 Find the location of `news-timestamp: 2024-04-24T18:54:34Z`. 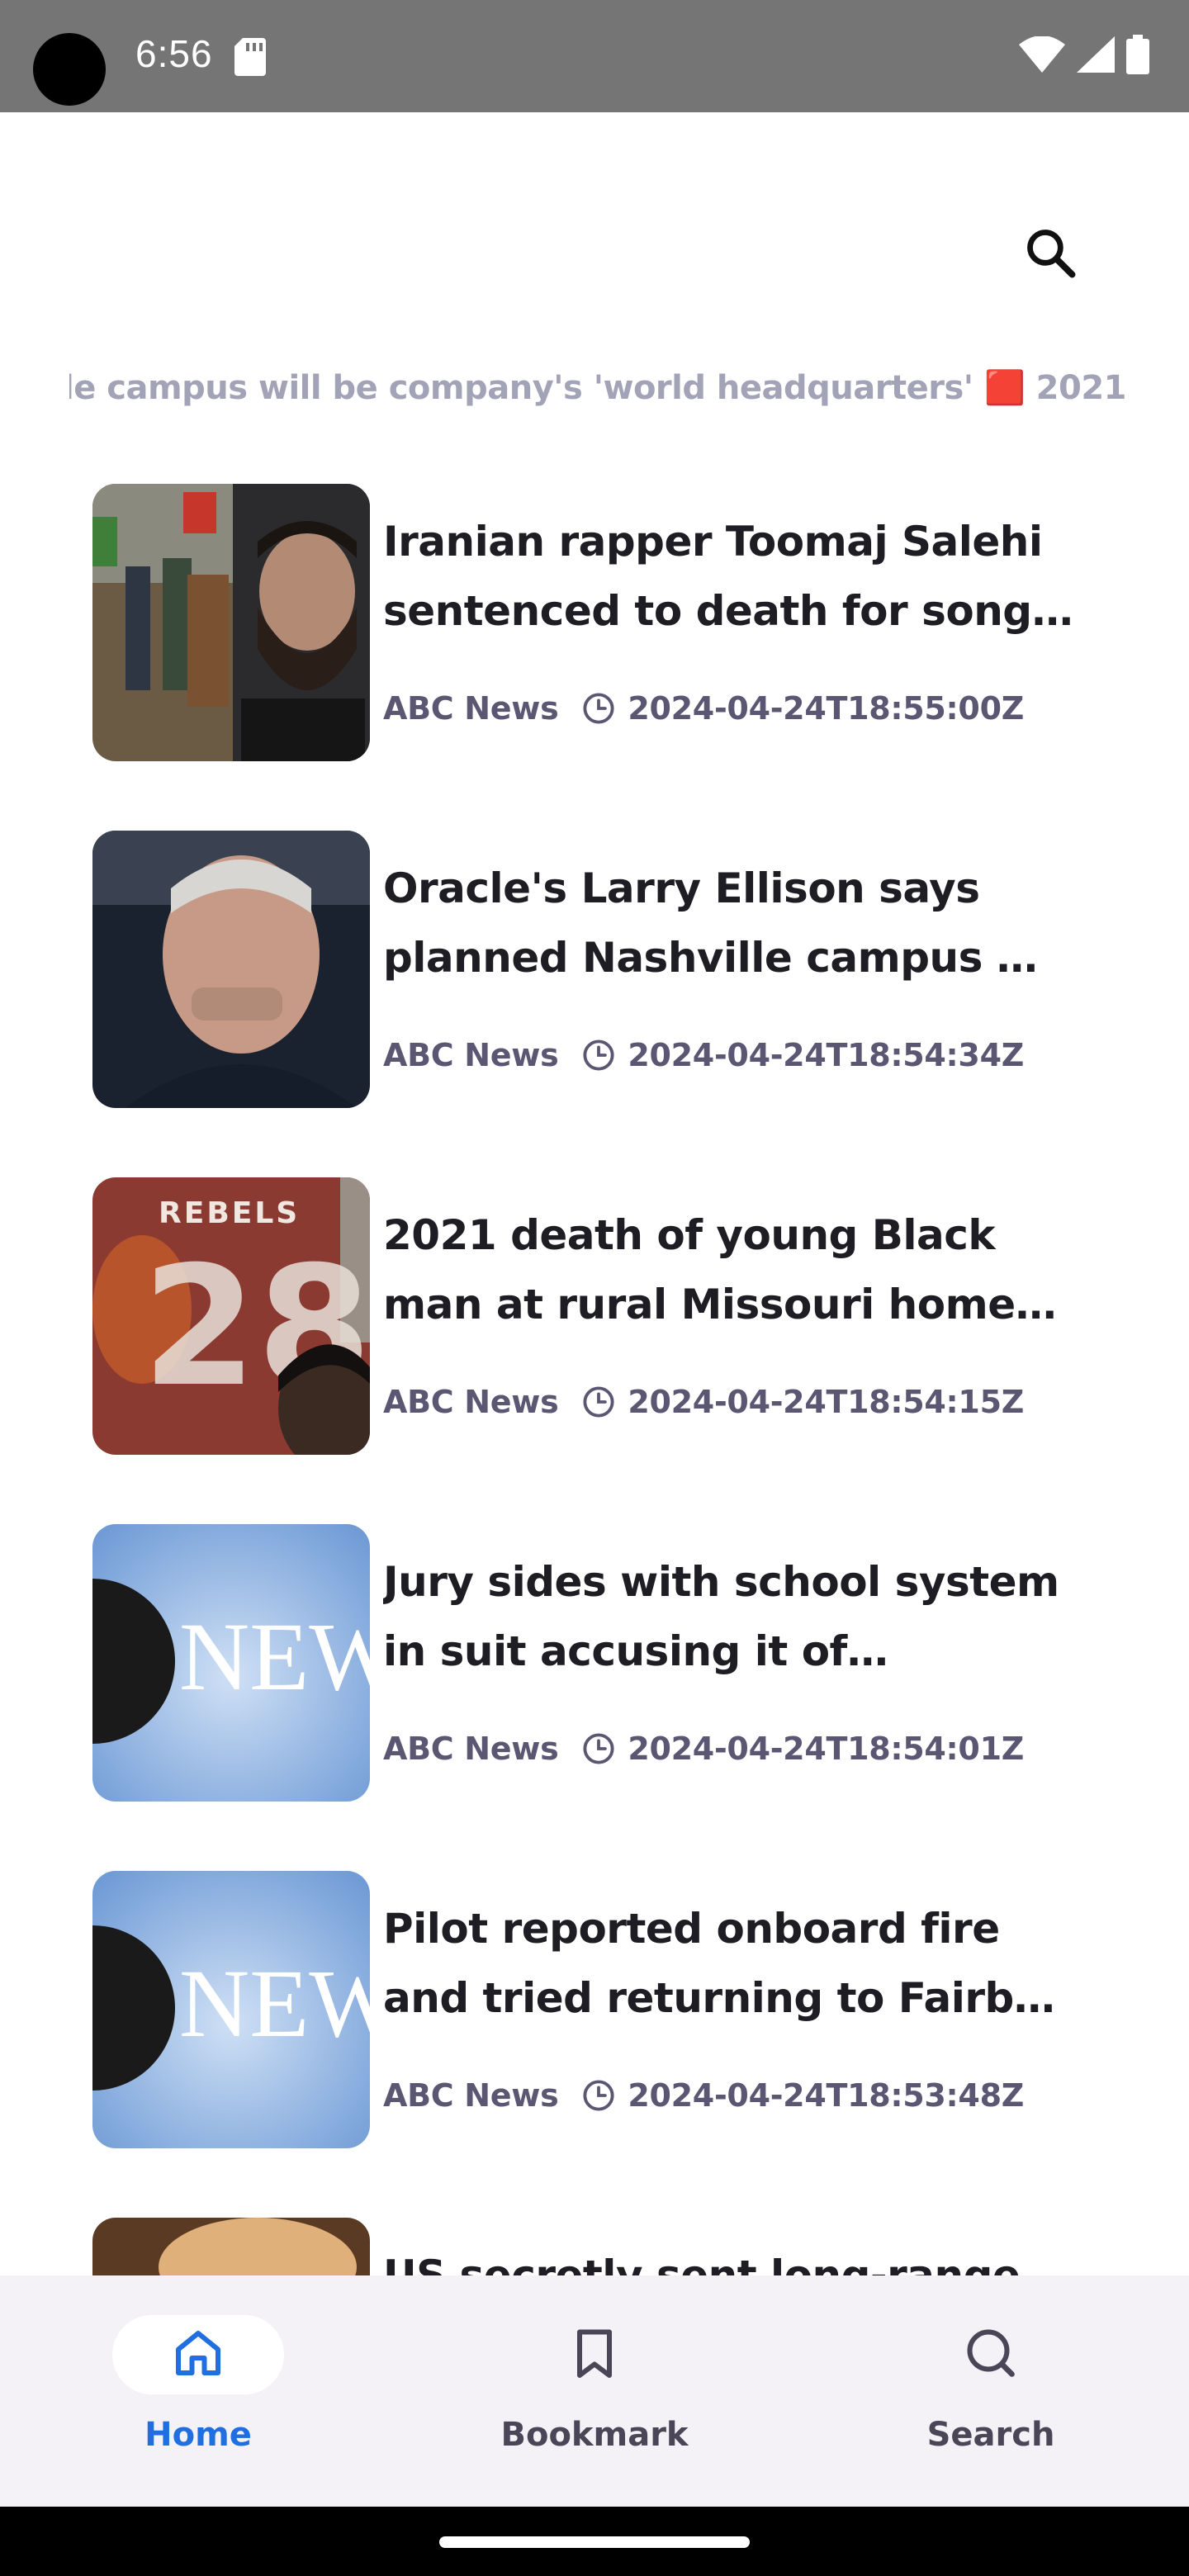

news-timestamp: 2024-04-24T18:54:34Z is located at coordinates (826, 1055).